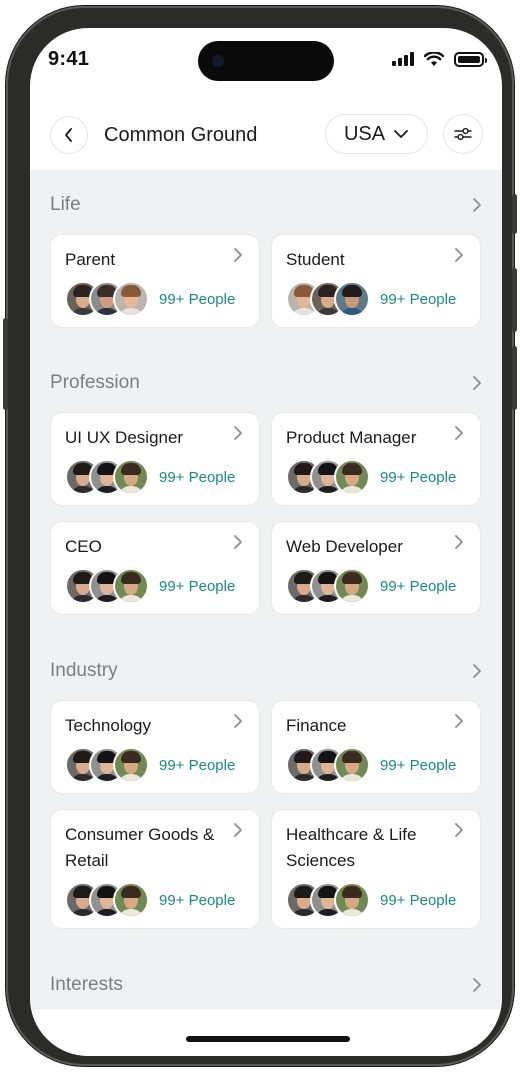 This screenshot has height=1072, width=520. What do you see at coordinates (403, 59) in the screenshot?
I see `cellular-signal-icon` at bounding box center [403, 59].